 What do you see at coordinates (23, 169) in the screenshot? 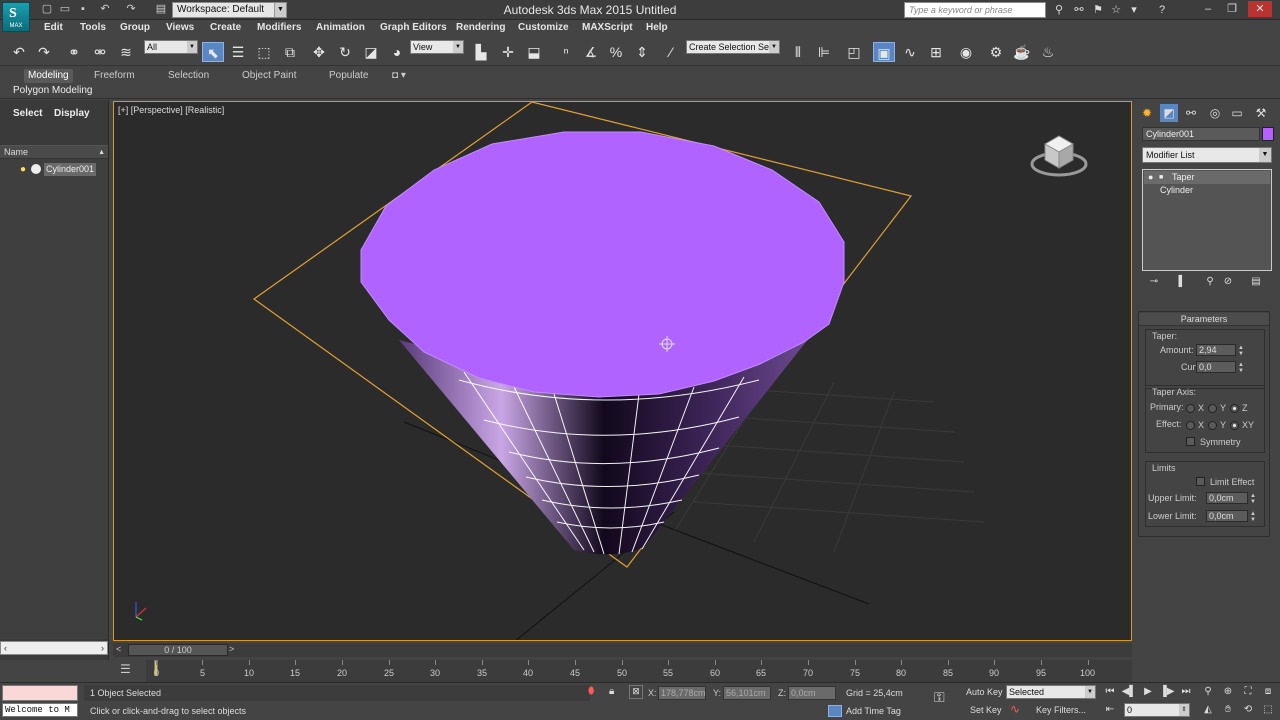
I see `light-bulb-icon: ●` at bounding box center [23, 169].